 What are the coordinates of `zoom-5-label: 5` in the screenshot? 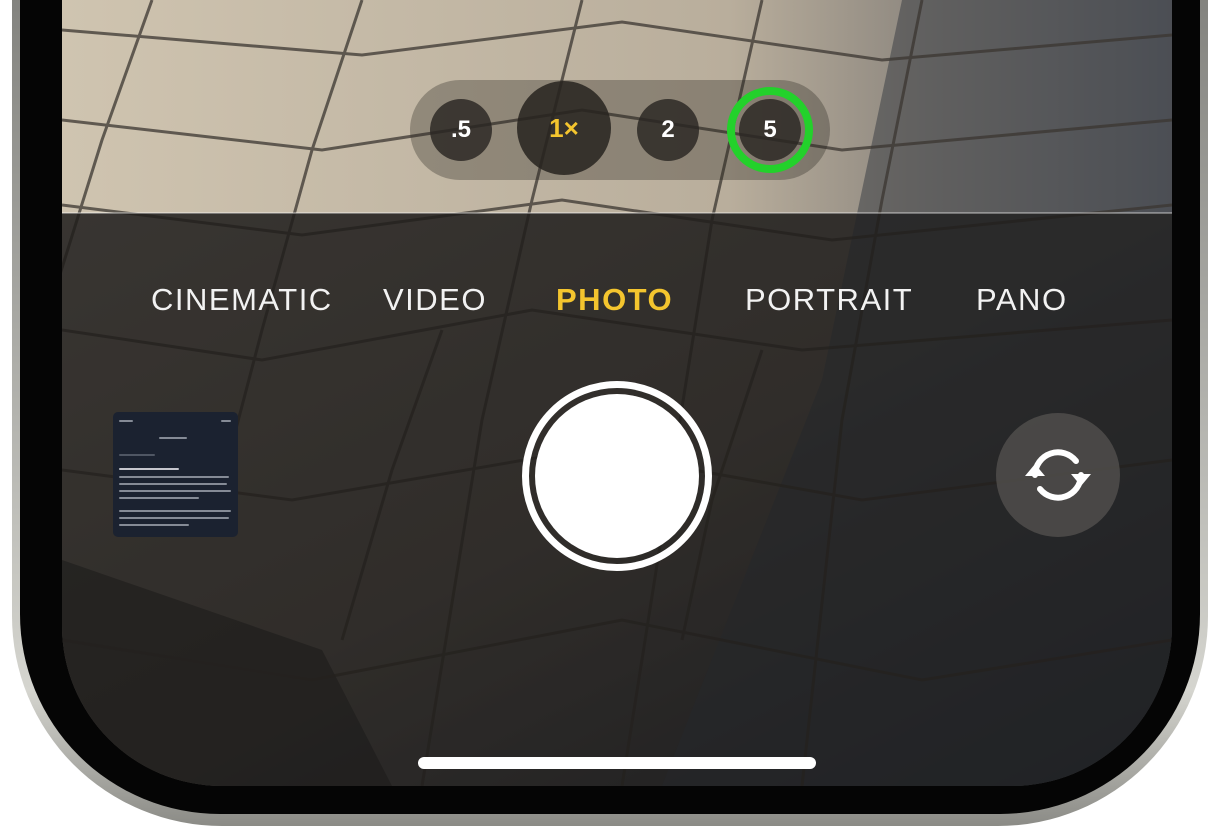 It's located at (770, 129).